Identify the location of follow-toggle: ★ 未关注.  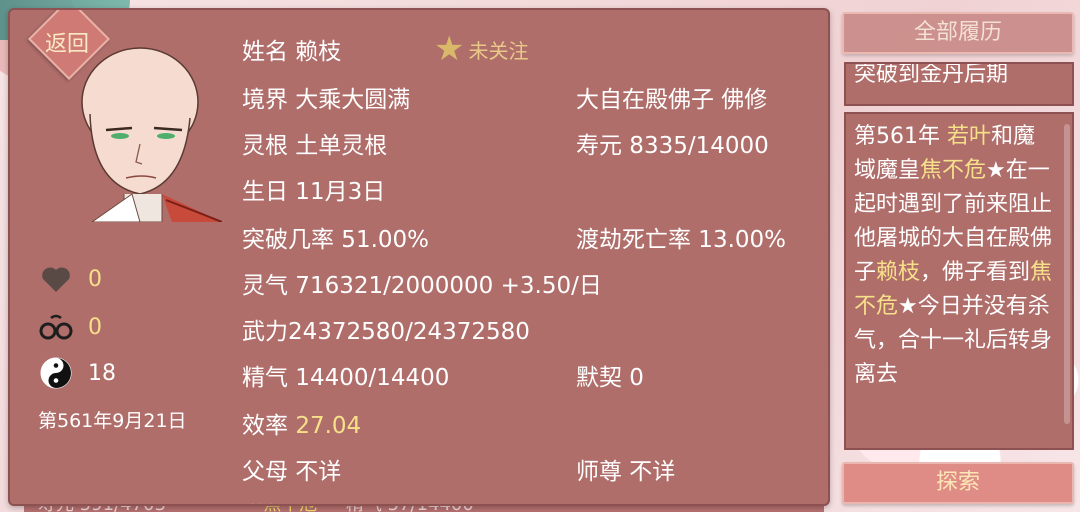
(481, 49).